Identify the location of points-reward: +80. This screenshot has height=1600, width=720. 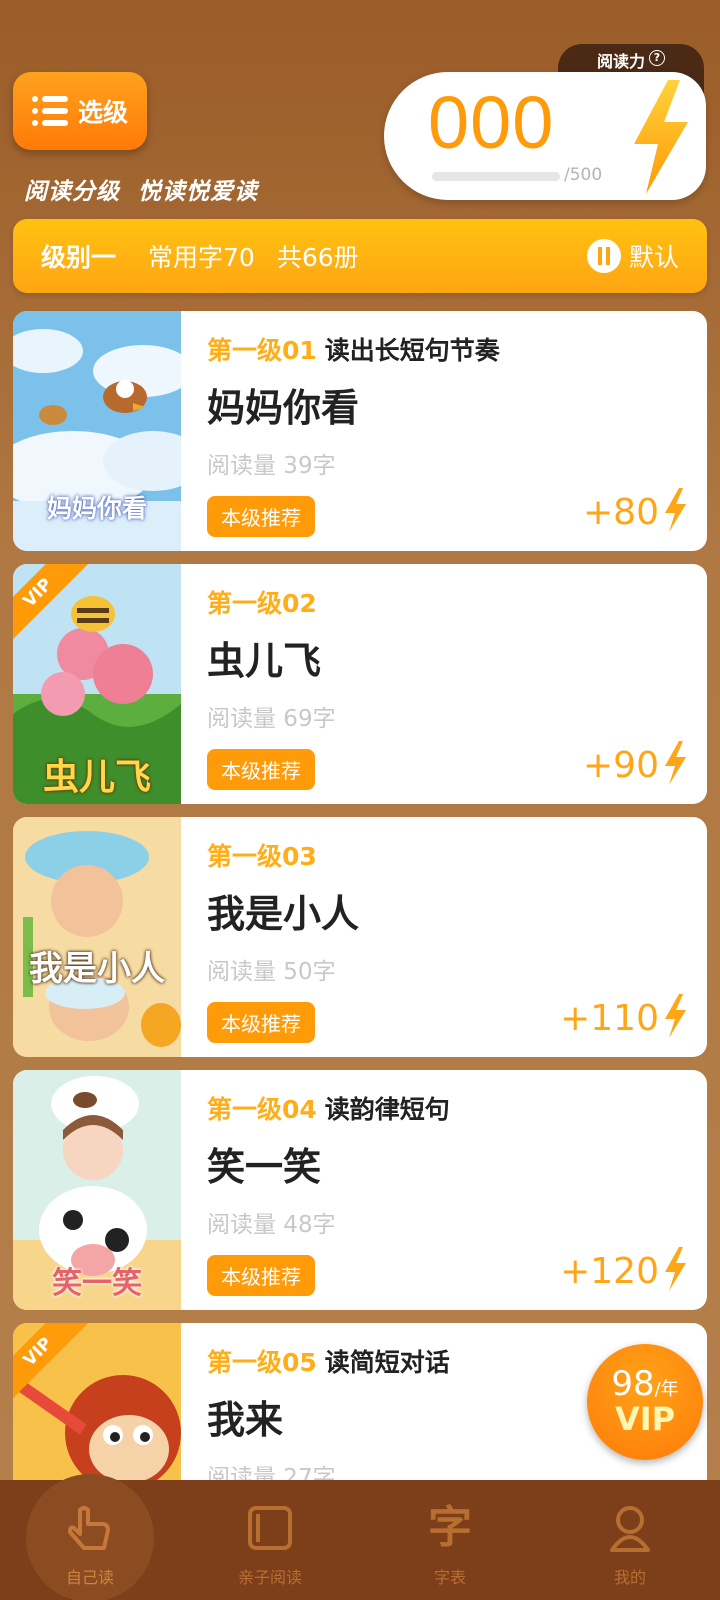
(635, 510).